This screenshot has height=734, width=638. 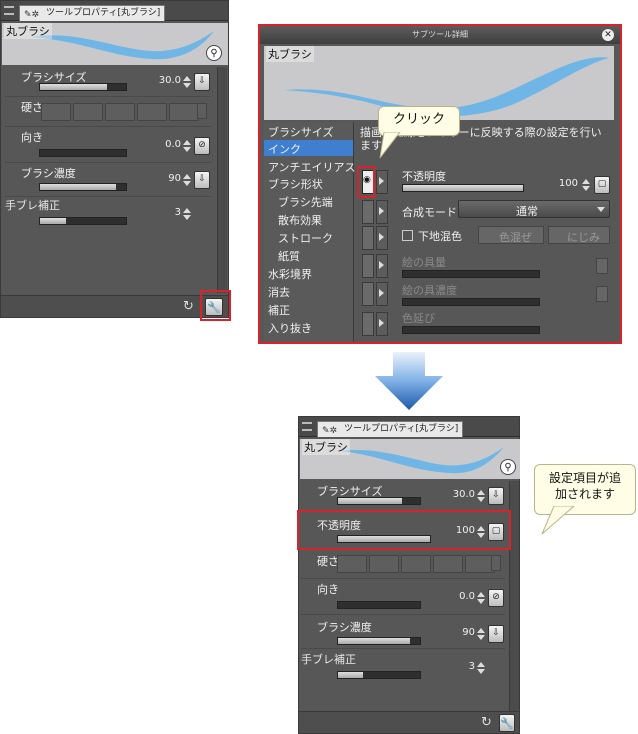 What do you see at coordinates (508, 467) in the screenshot?
I see `result-preview-zoom-icon: ⚲` at bounding box center [508, 467].